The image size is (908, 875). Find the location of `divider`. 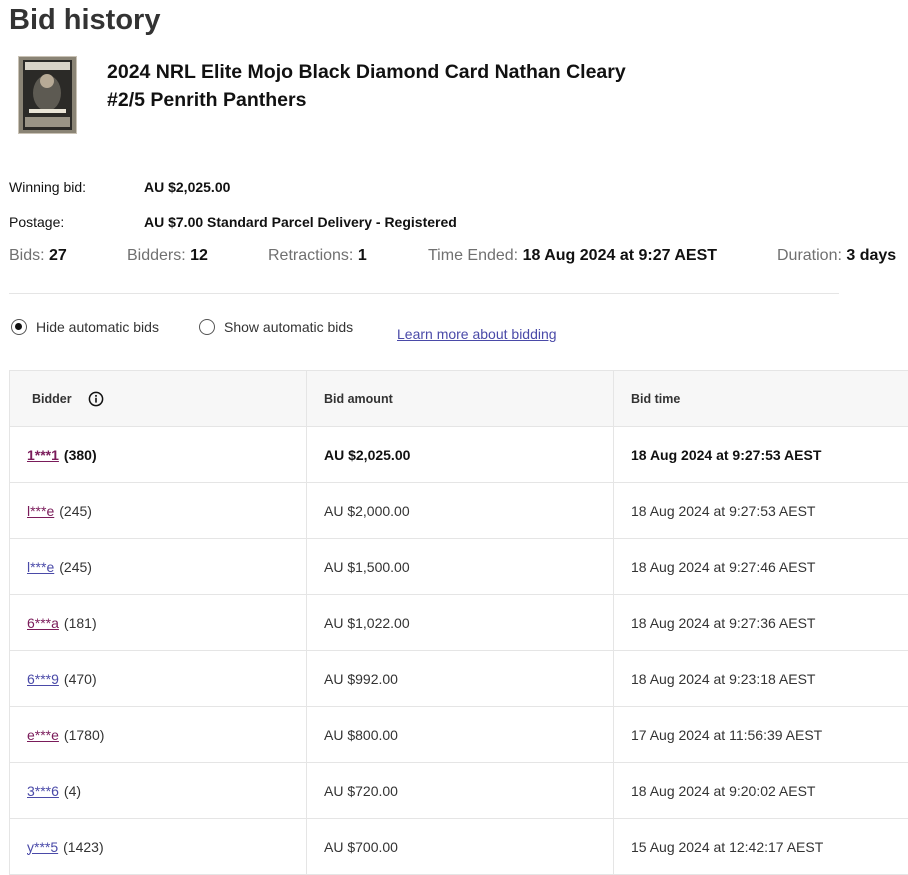

divider is located at coordinates (424, 293).